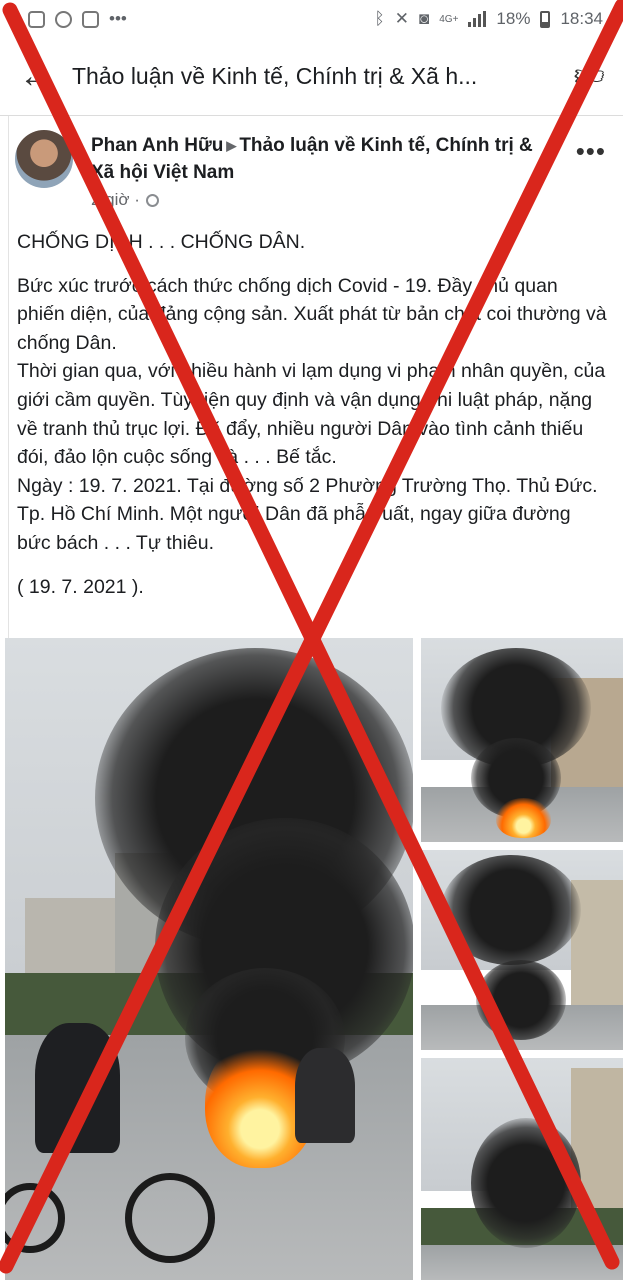 The width and height of the screenshot is (623, 1280). Describe the element at coordinates (118, 18) in the screenshot. I see `more-notifications-icon: •••` at that location.